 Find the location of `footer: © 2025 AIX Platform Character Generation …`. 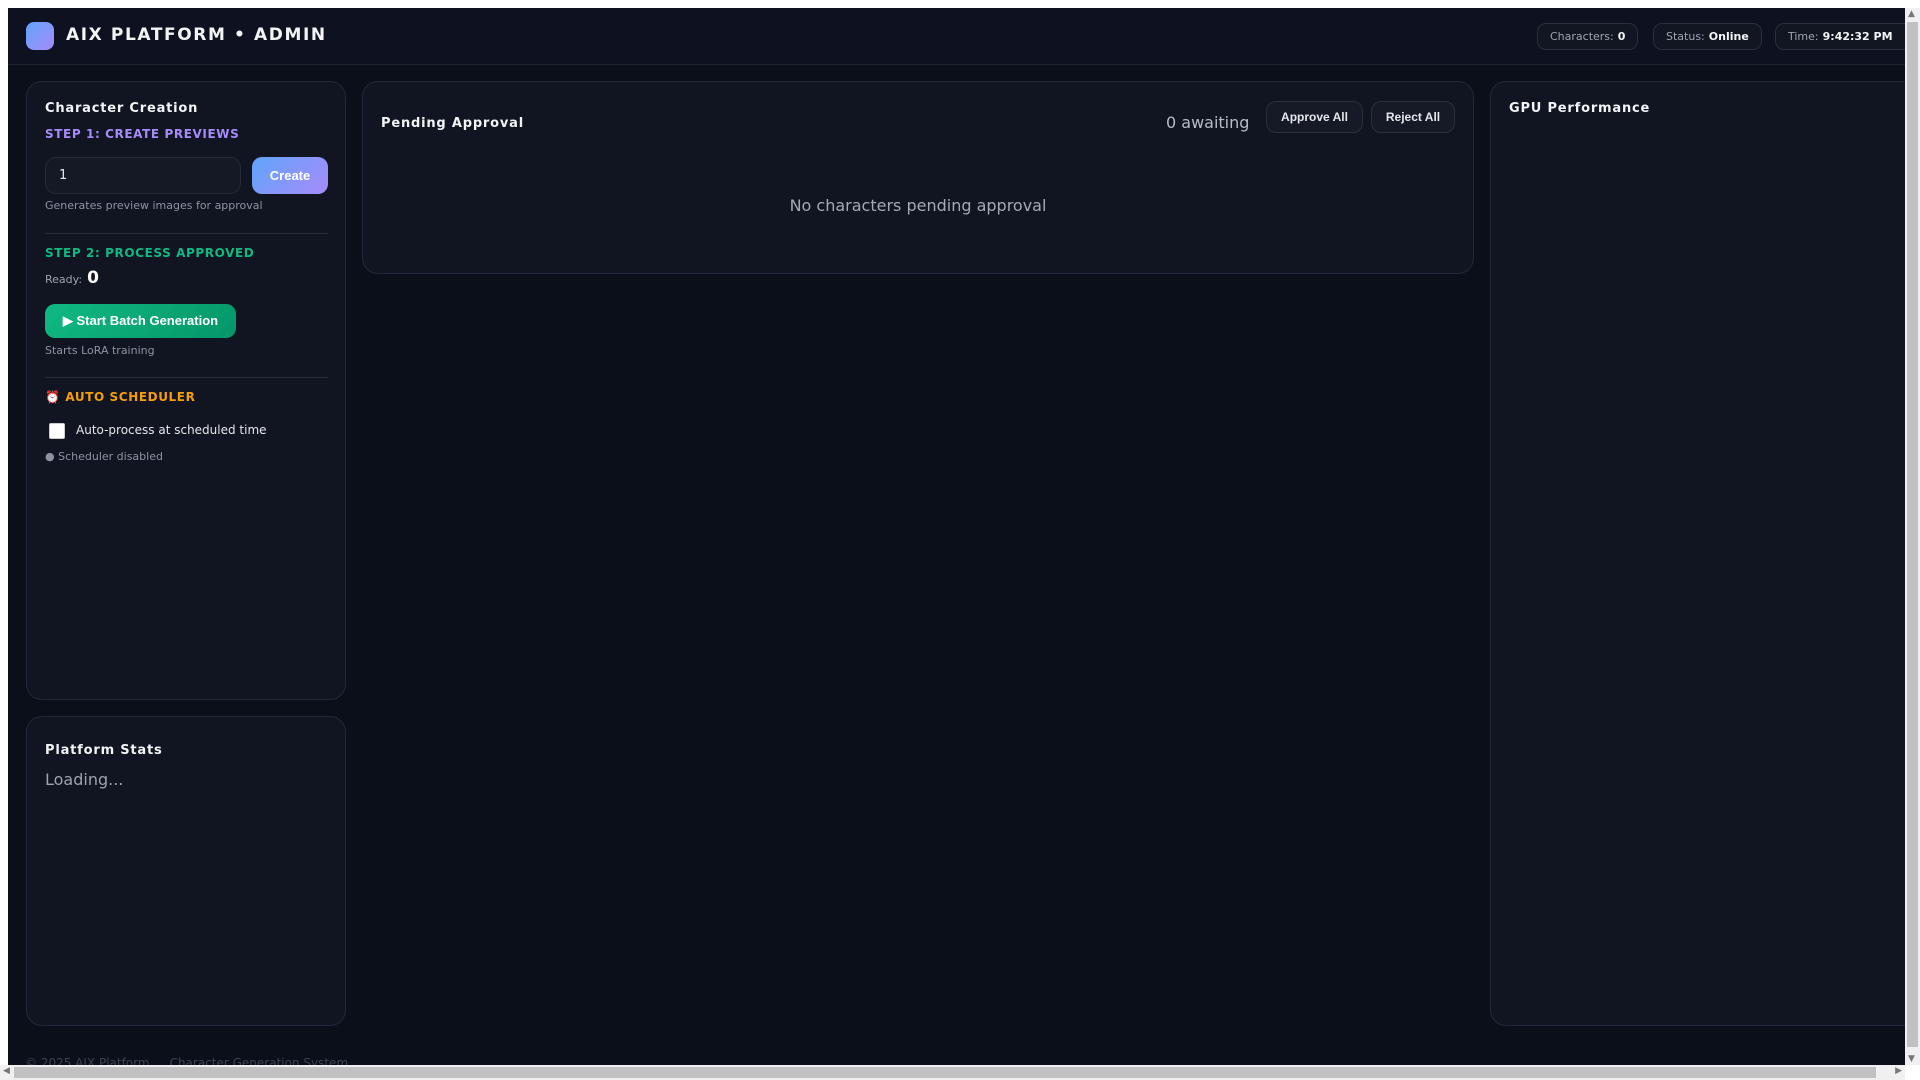

footer: © 2025 AIX Platform Character Generation … is located at coordinates (186, 1060).